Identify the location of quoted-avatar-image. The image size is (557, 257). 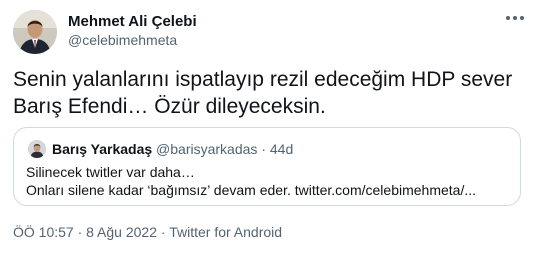
(37, 149).